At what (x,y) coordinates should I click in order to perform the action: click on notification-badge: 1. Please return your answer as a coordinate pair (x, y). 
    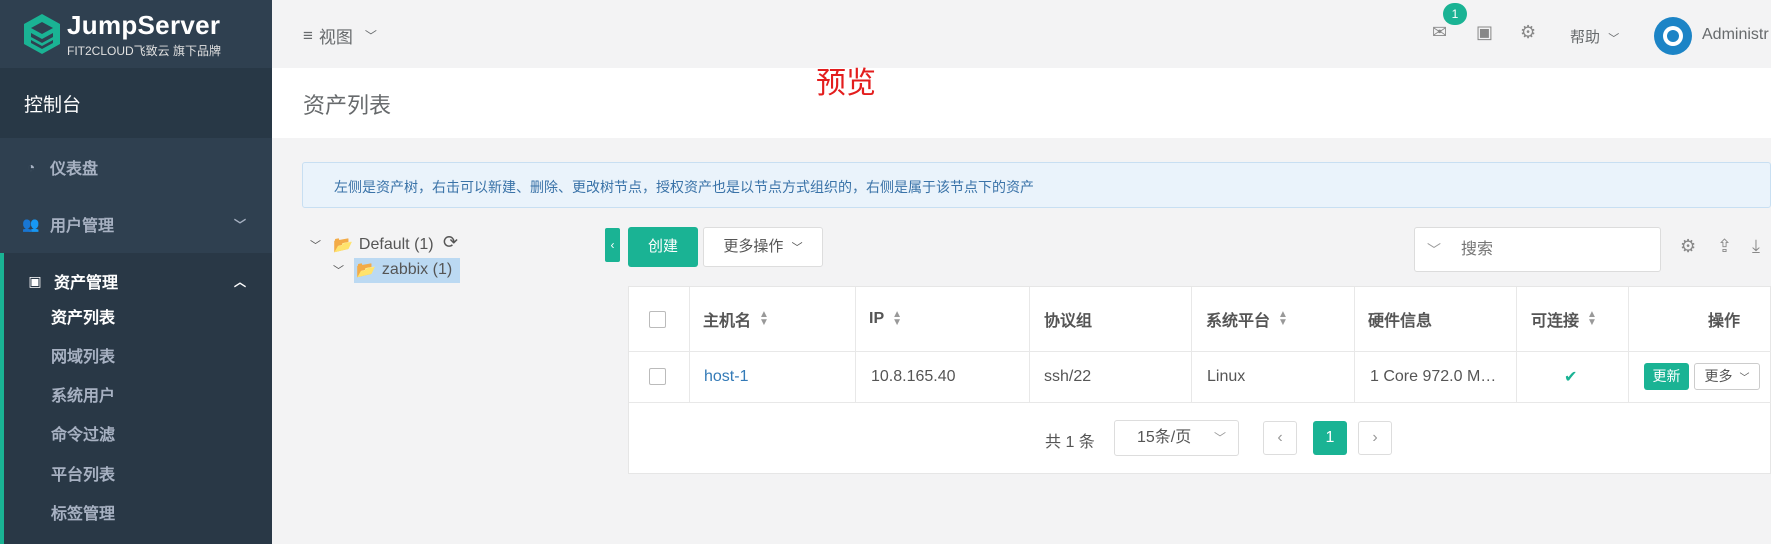
    Looking at the image, I should click on (1455, 14).